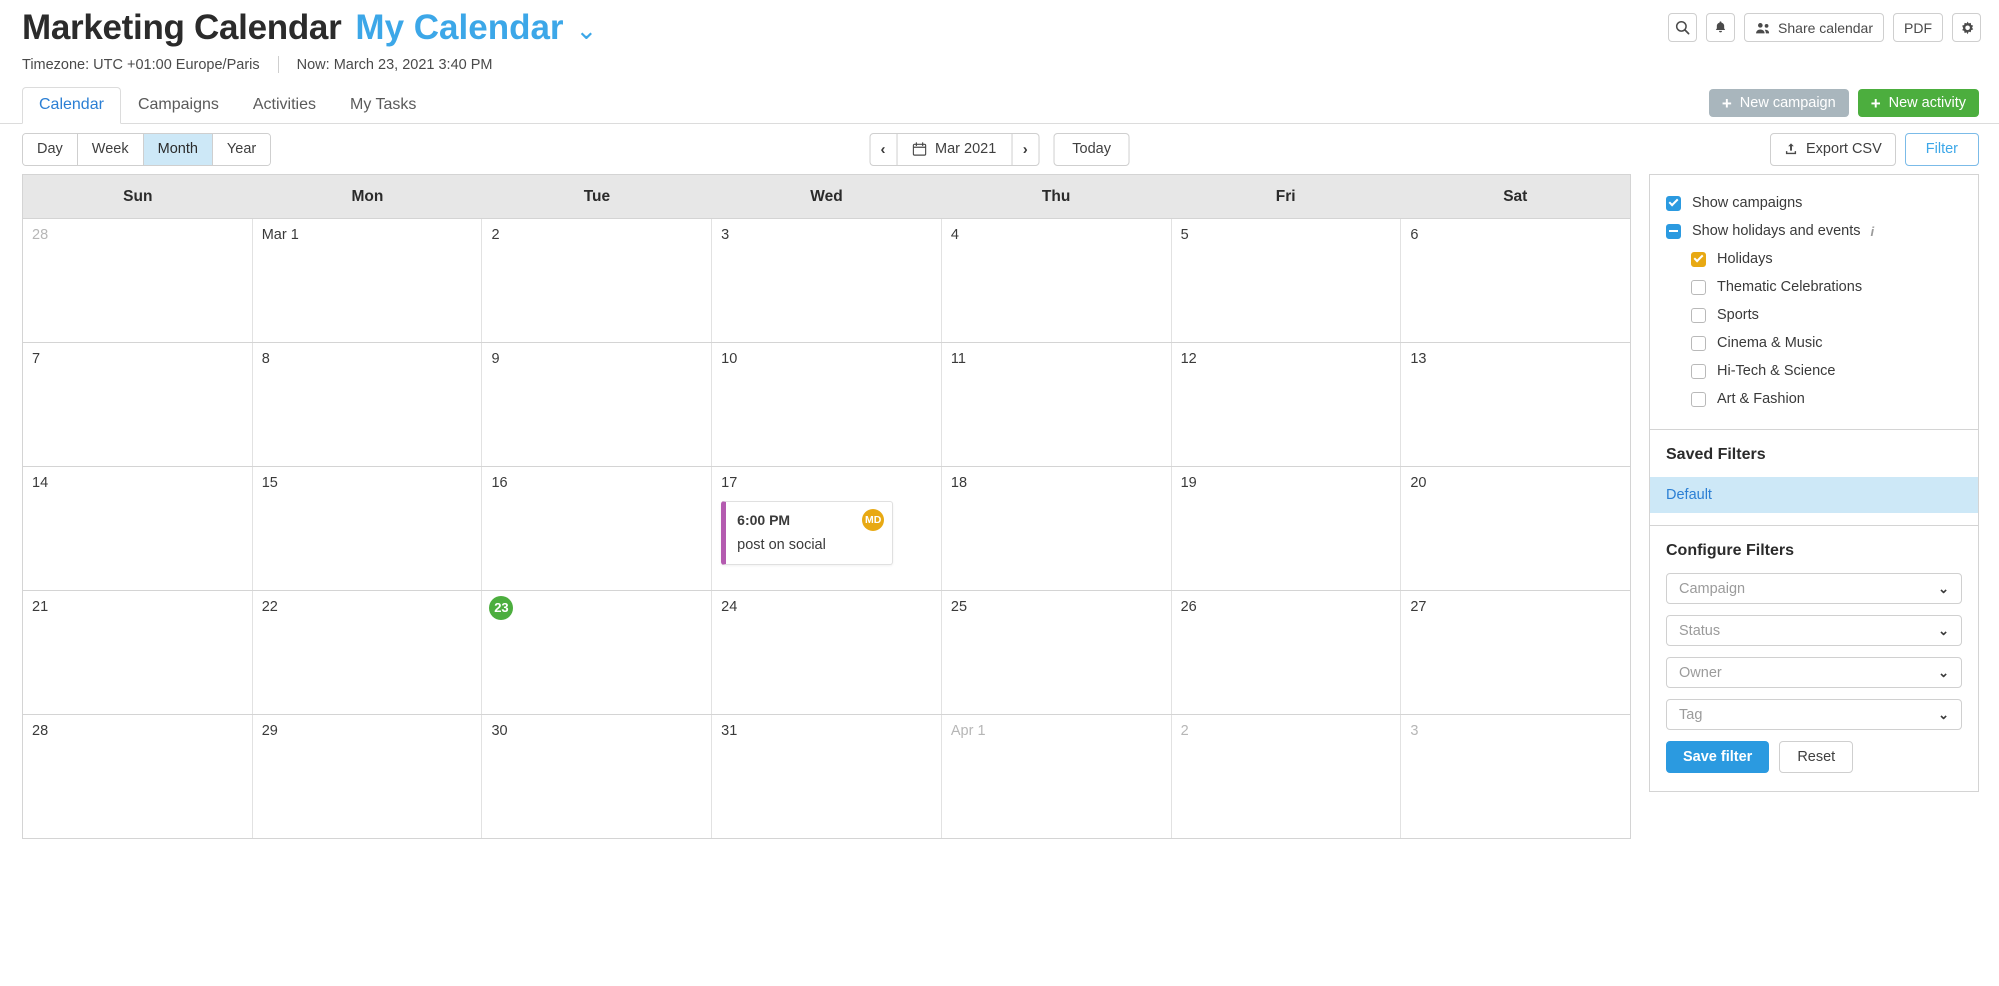  I want to click on tab-my-tasks: My Tasks, so click(383, 105).